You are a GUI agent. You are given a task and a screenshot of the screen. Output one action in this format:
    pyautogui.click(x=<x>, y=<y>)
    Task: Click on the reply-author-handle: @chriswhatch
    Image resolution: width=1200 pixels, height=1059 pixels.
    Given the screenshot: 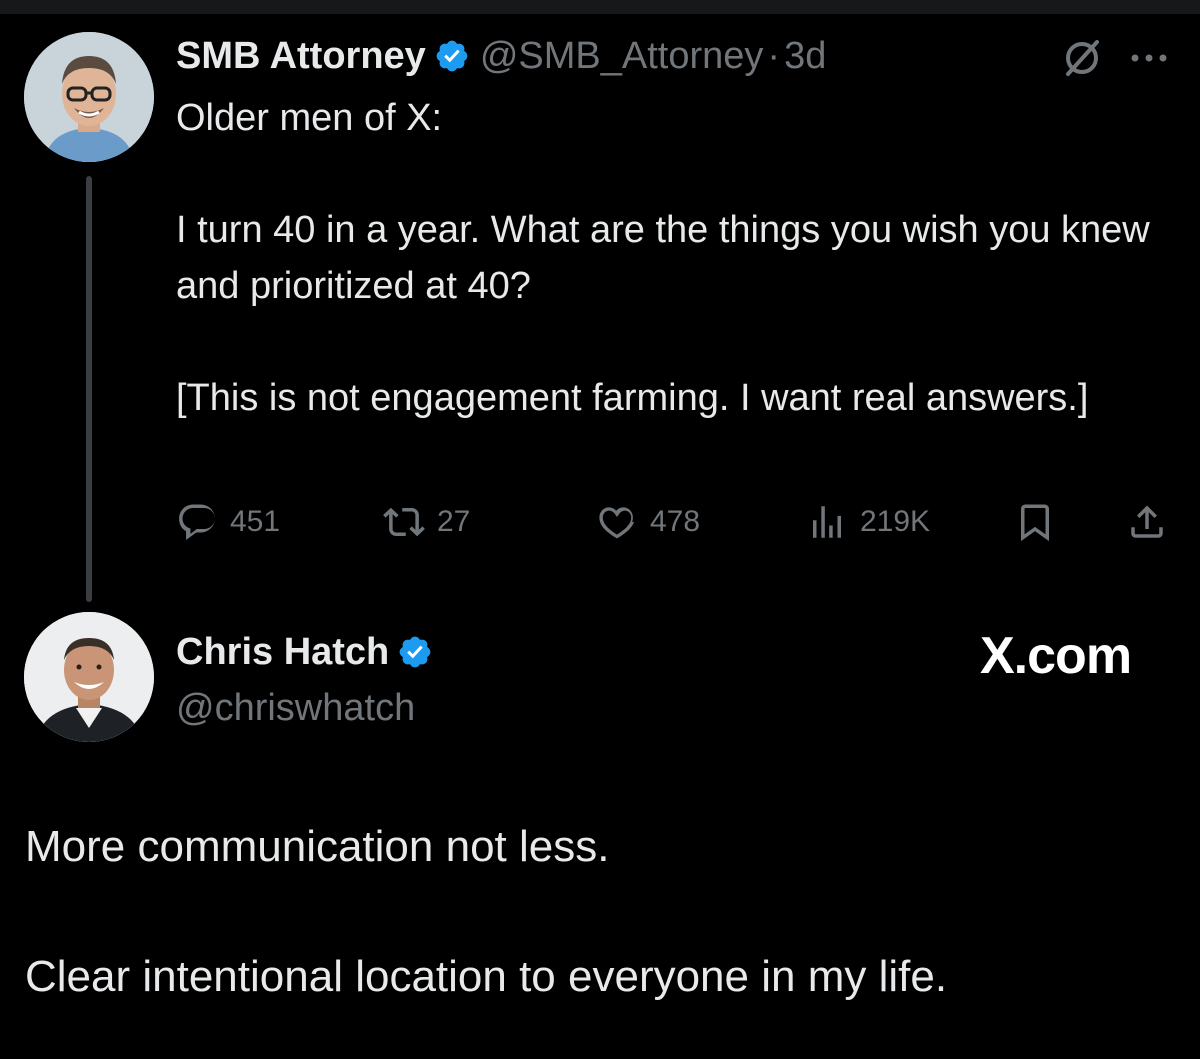 What is the action you would take?
    pyautogui.click(x=295, y=708)
    